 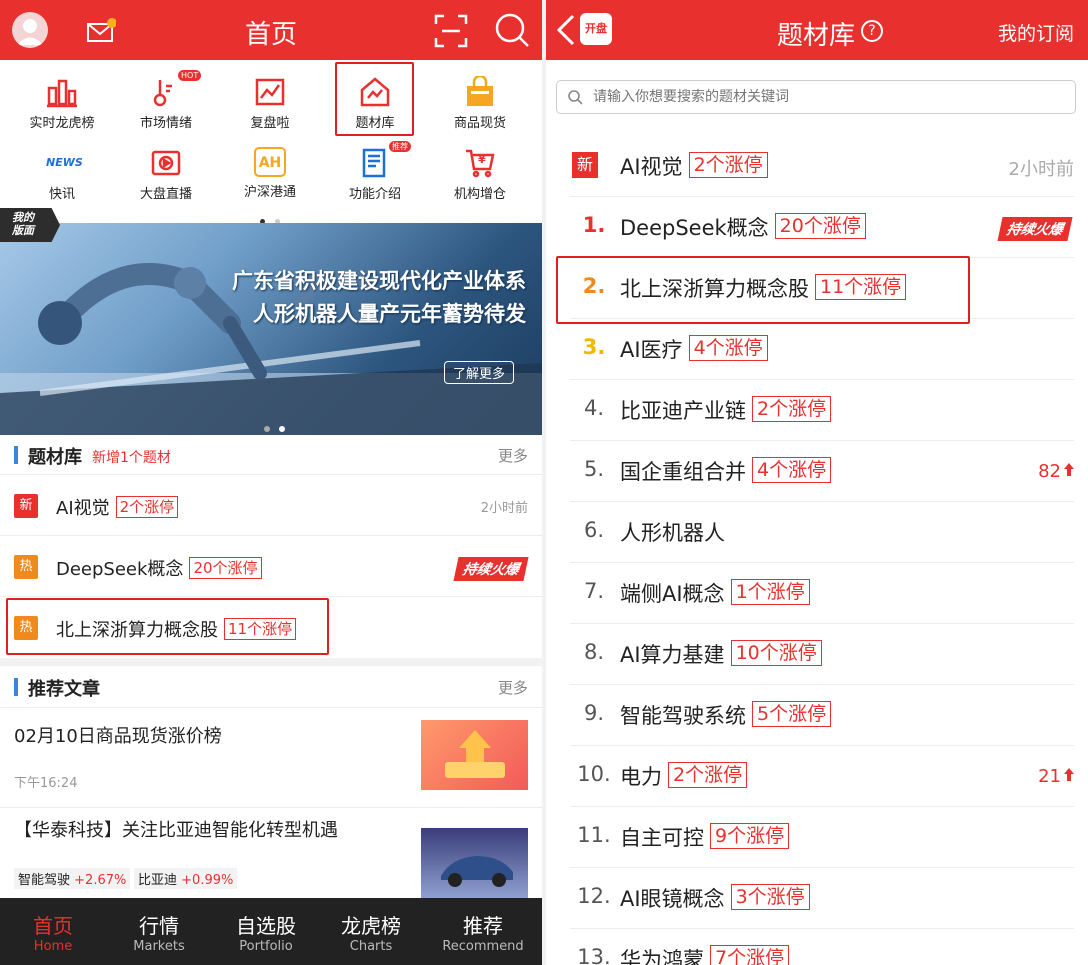 What do you see at coordinates (662, 956) in the screenshot?
I see `topic-name: 华为鸿蒙` at bounding box center [662, 956].